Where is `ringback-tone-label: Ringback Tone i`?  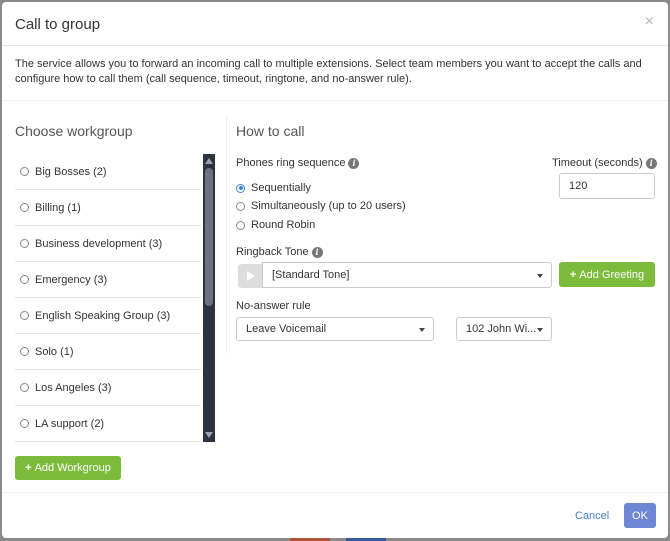 ringback-tone-label: Ringback Tone i is located at coordinates (279, 252).